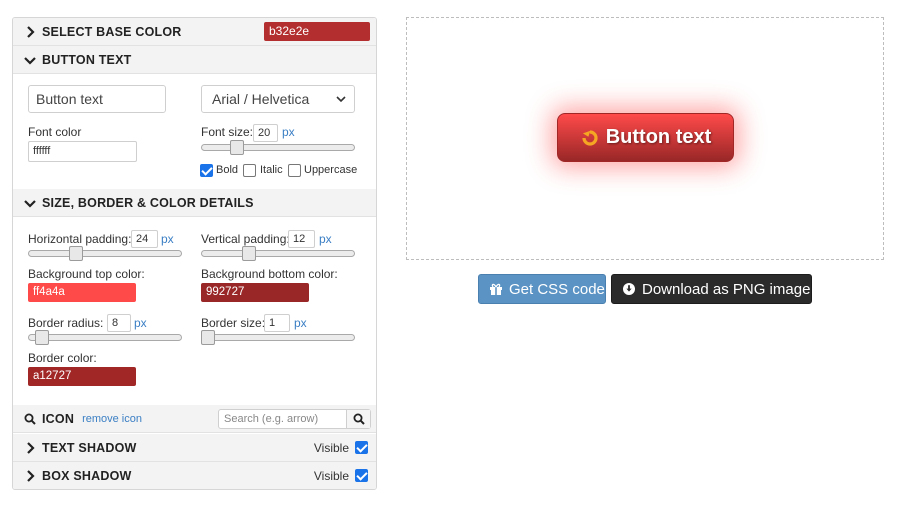  Describe the element at coordinates (629, 289) in the screenshot. I see `download-circle-icon` at that location.